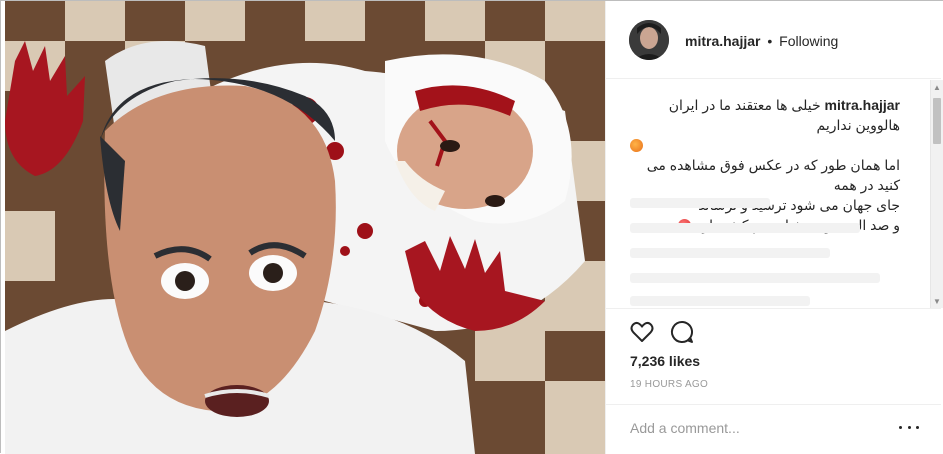  I want to click on post-header: mitra.hajjar • Following, so click(773, 40).